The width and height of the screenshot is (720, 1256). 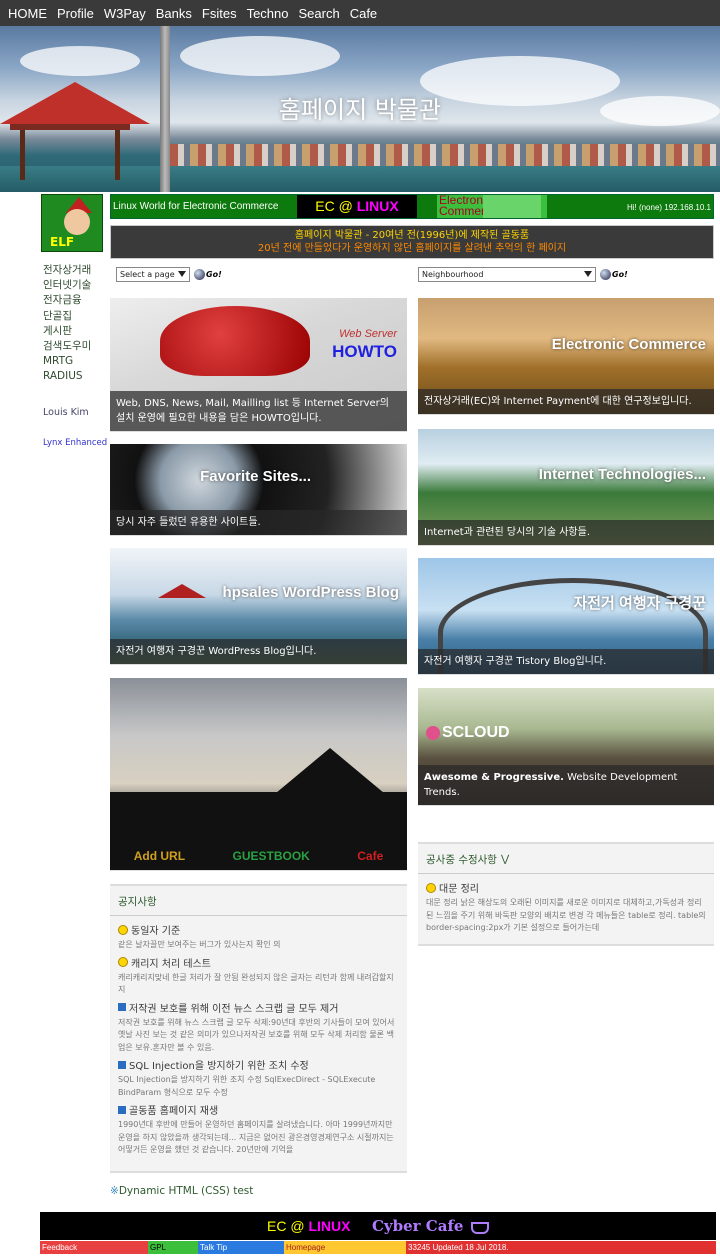 I want to click on notice-title: 저작권 보호를 위해 이전 뉴스 스크랩 글 모두 제거, so click(x=234, y=1009).